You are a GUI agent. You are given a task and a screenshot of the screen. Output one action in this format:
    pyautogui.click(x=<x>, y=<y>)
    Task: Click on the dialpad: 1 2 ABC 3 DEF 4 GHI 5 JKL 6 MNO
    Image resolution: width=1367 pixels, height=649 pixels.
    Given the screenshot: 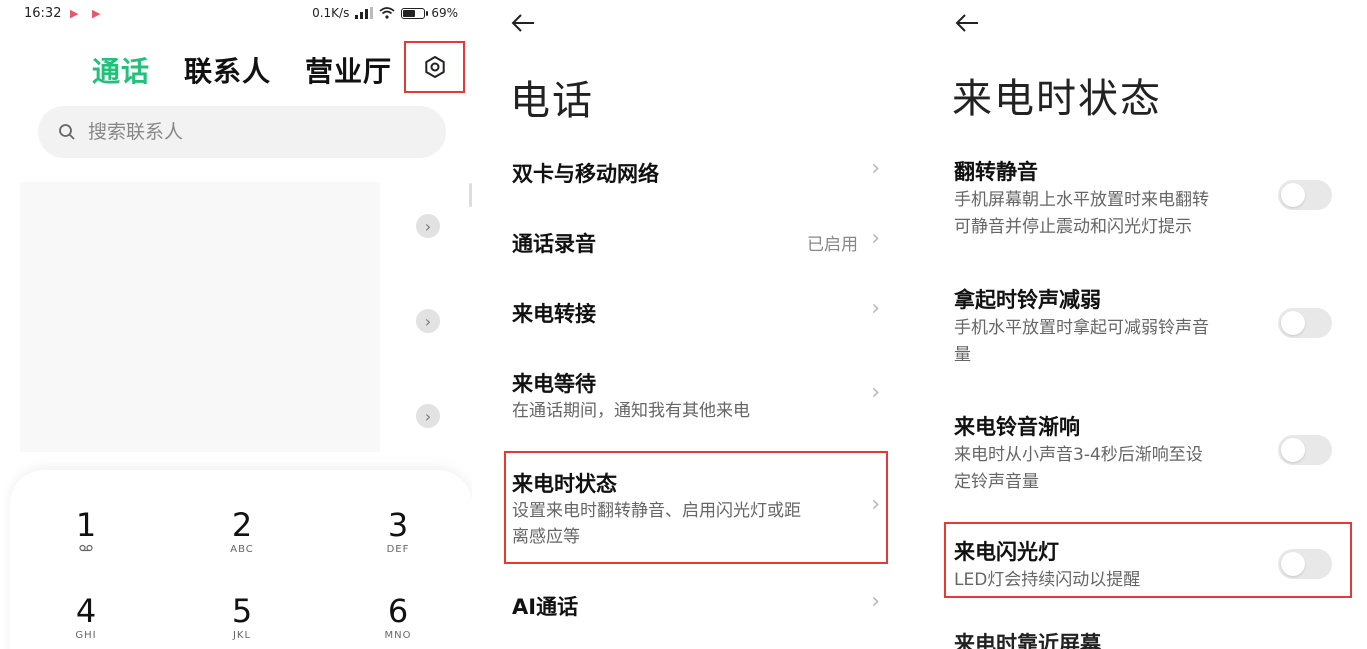 What is the action you would take?
    pyautogui.click(x=241, y=559)
    